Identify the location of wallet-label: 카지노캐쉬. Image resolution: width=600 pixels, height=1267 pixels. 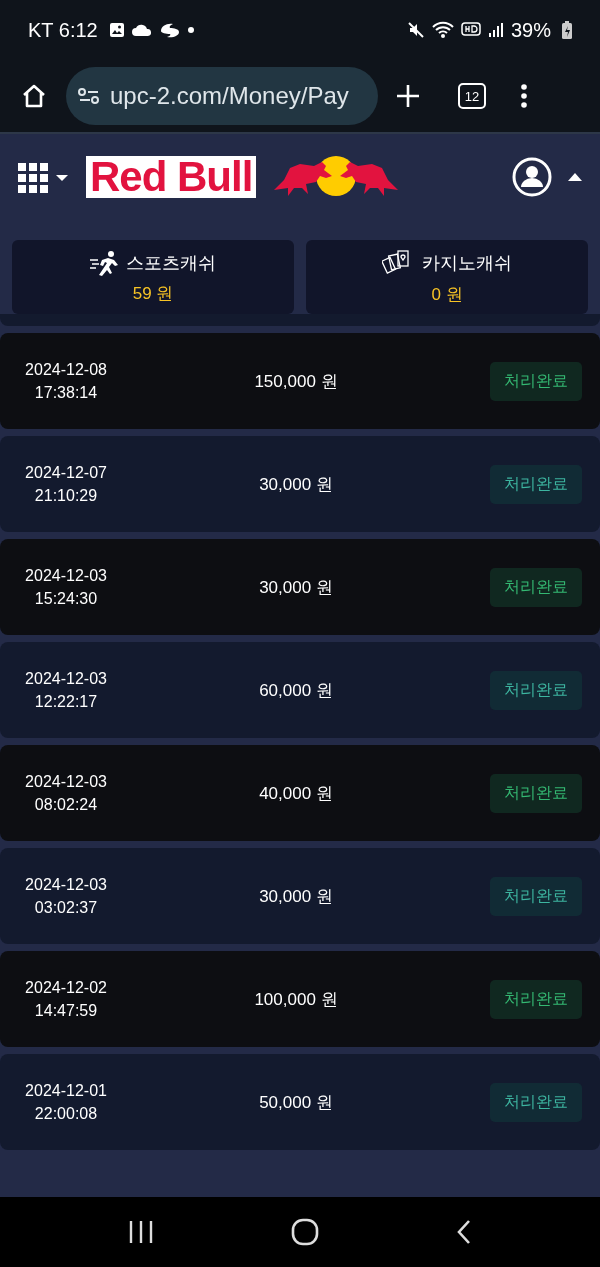
(467, 263).